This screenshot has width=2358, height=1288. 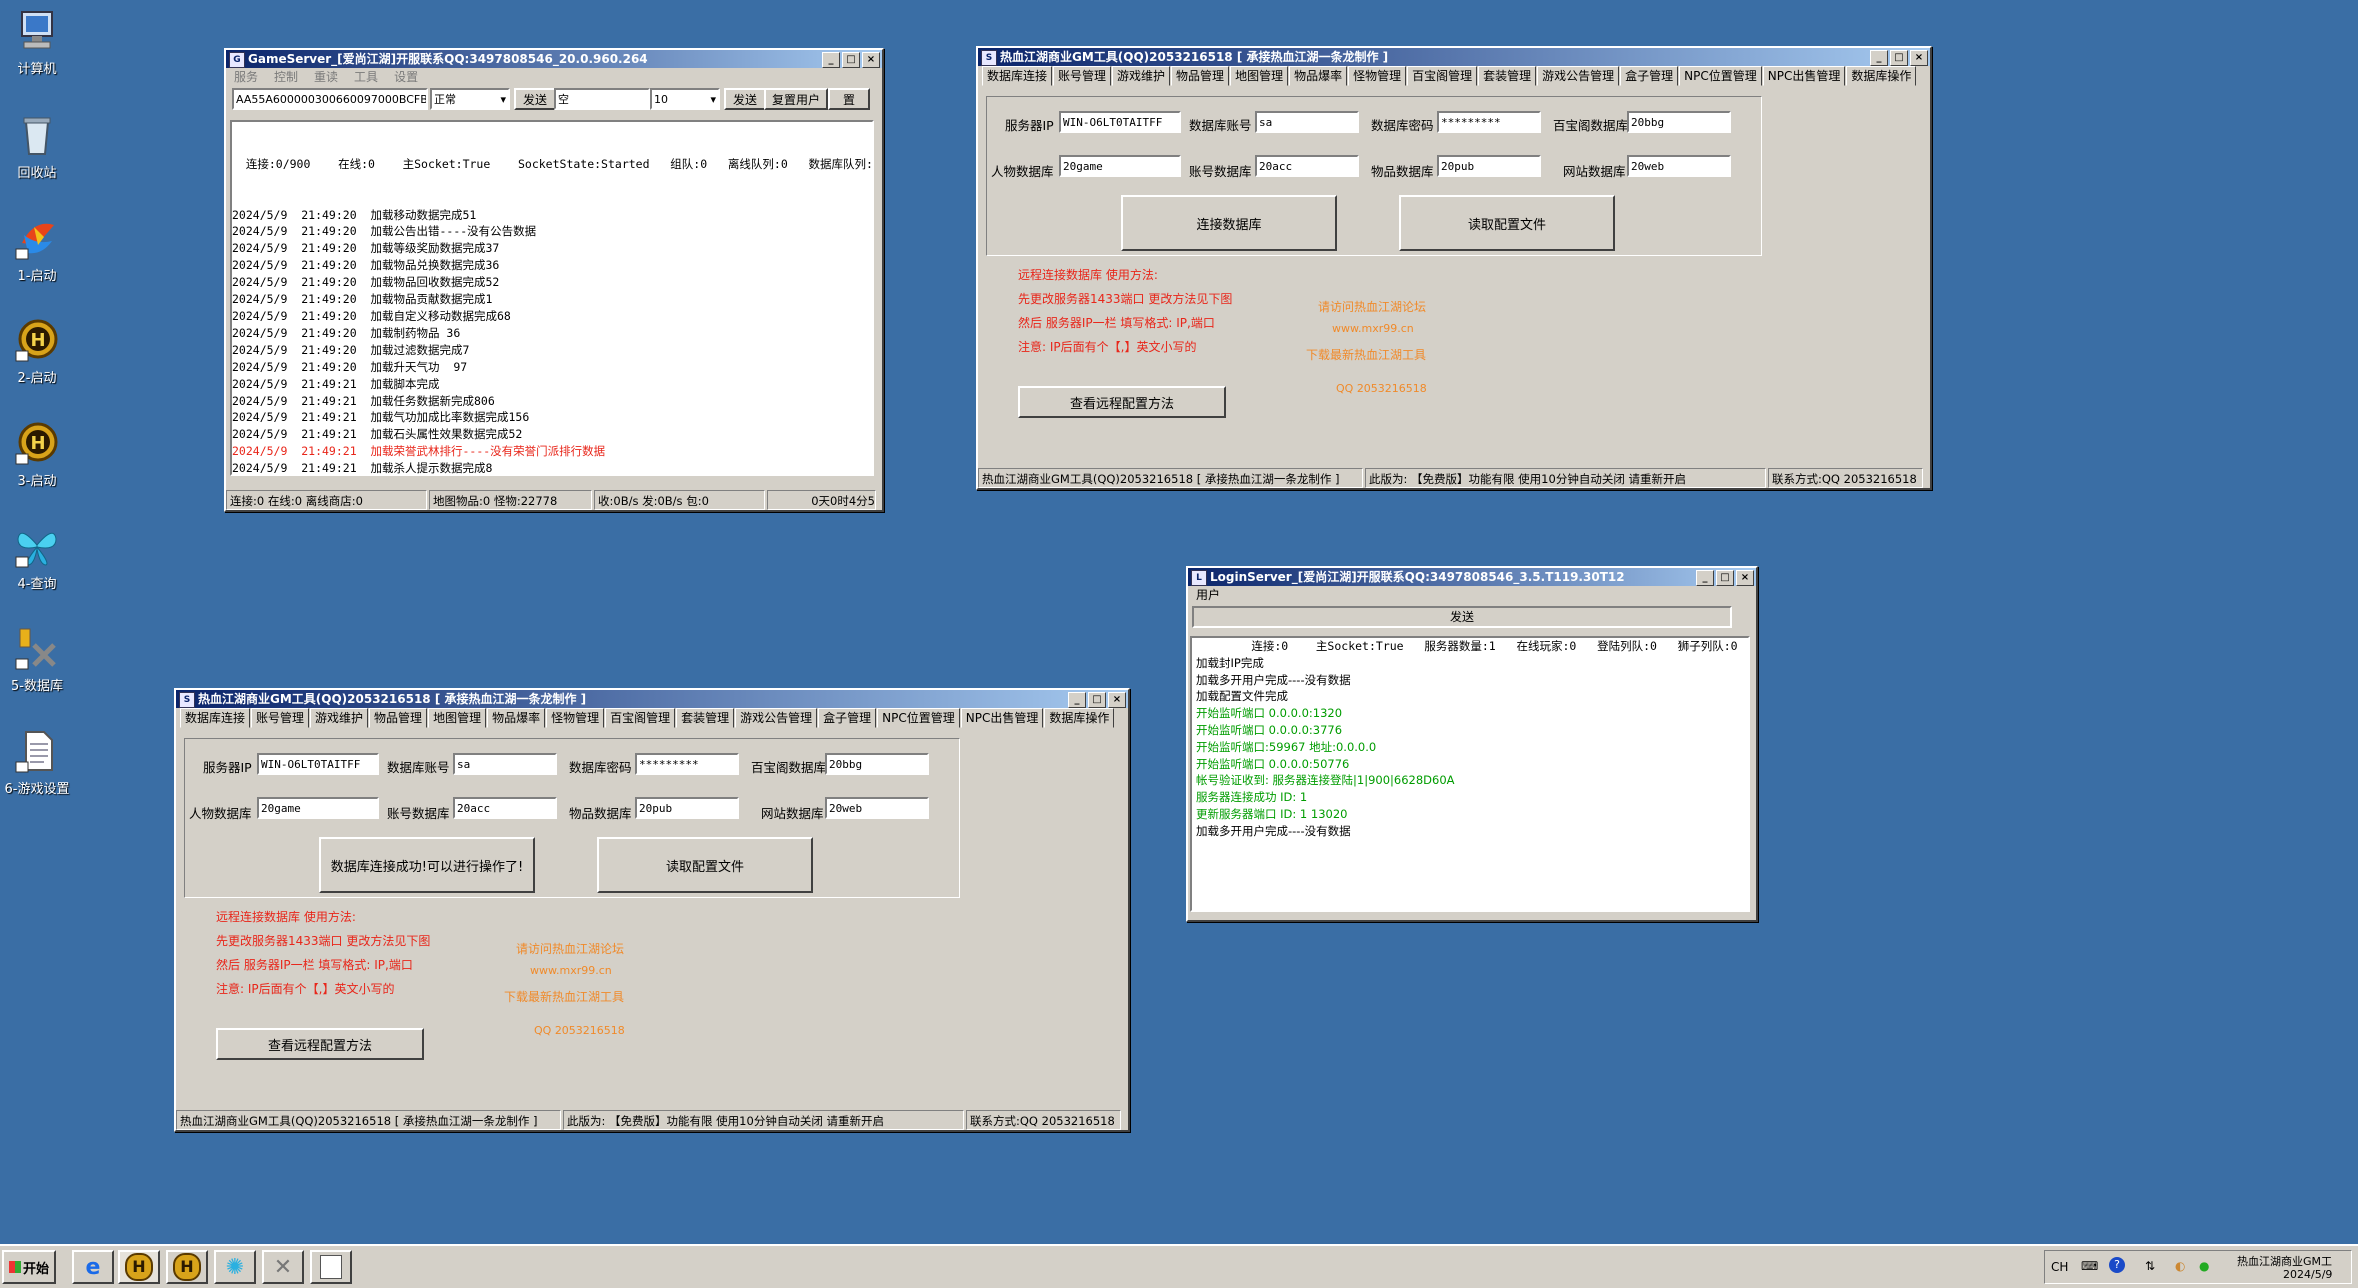 I want to click on menu-reload: 重读, so click(x=326, y=77).